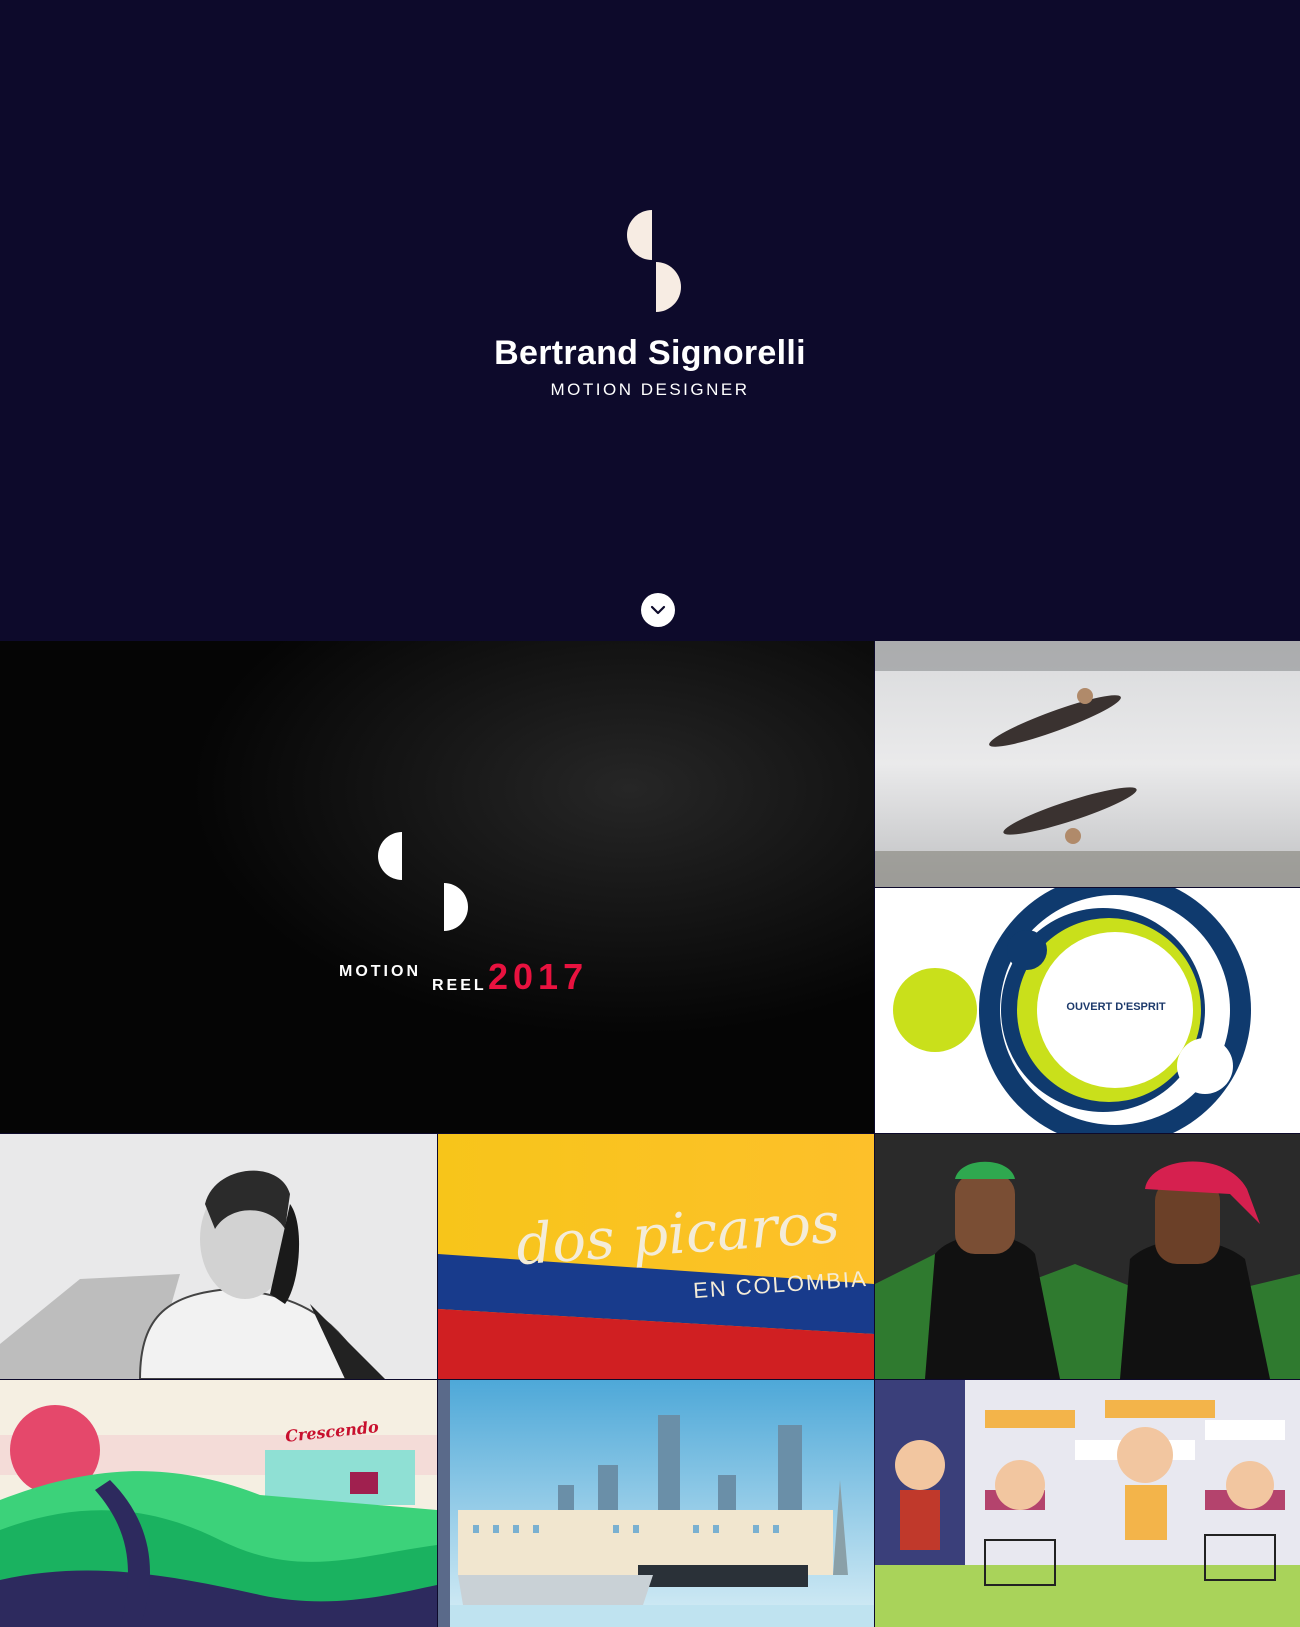 This screenshot has height=1627, width=1300. I want to click on chevron-down-icon, so click(658, 610).